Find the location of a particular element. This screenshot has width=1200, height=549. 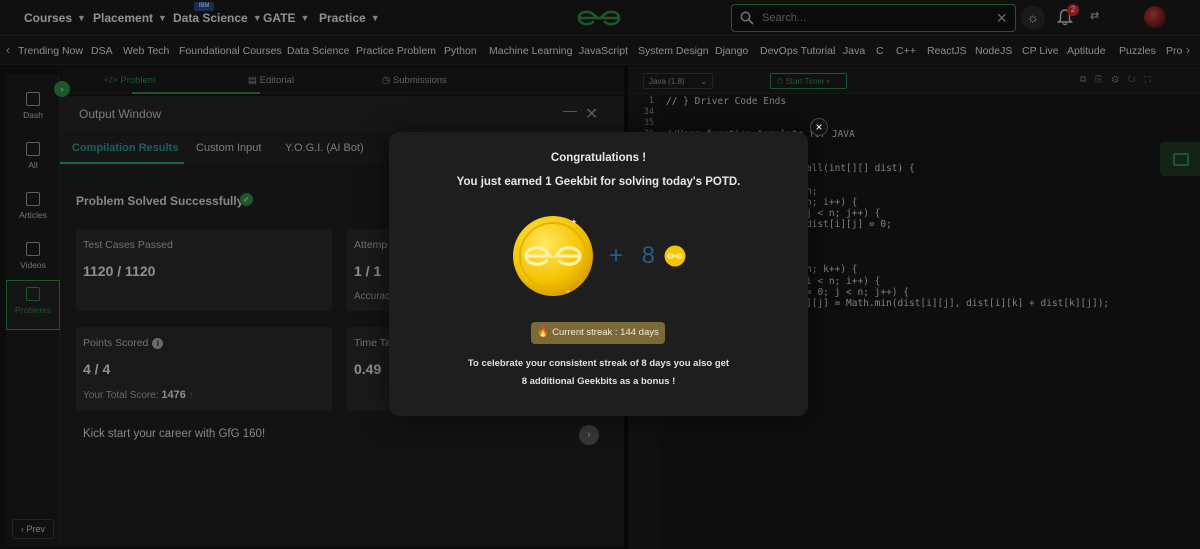

close-icon: × is located at coordinates (819, 127).